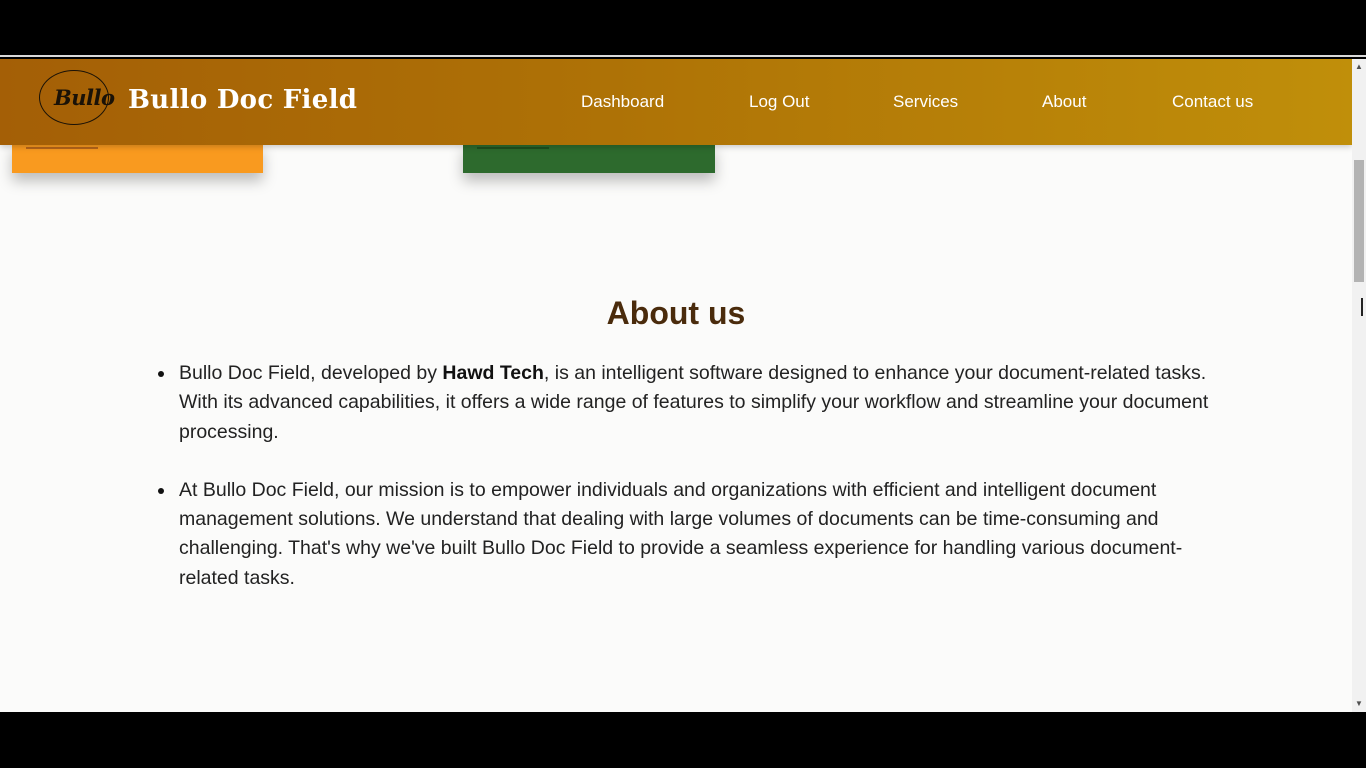  What do you see at coordinates (925, 102) in the screenshot?
I see `nav-services: Services` at bounding box center [925, 102].